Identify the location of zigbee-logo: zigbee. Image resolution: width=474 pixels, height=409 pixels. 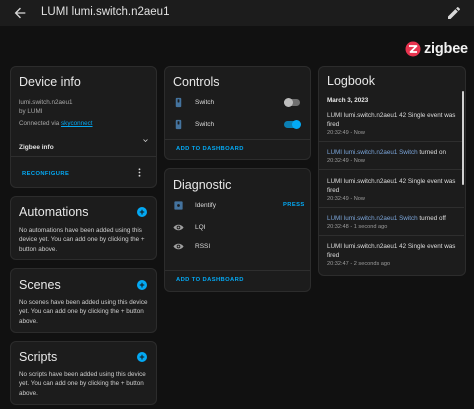
(436, 49).